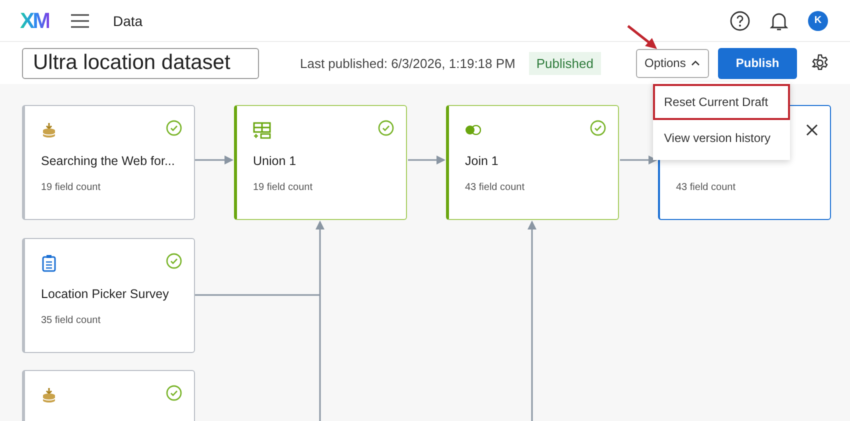 Image resolution: width=850 pixels, height=421 pixels. I want to click on join-circles-icon, so click(473, 130).